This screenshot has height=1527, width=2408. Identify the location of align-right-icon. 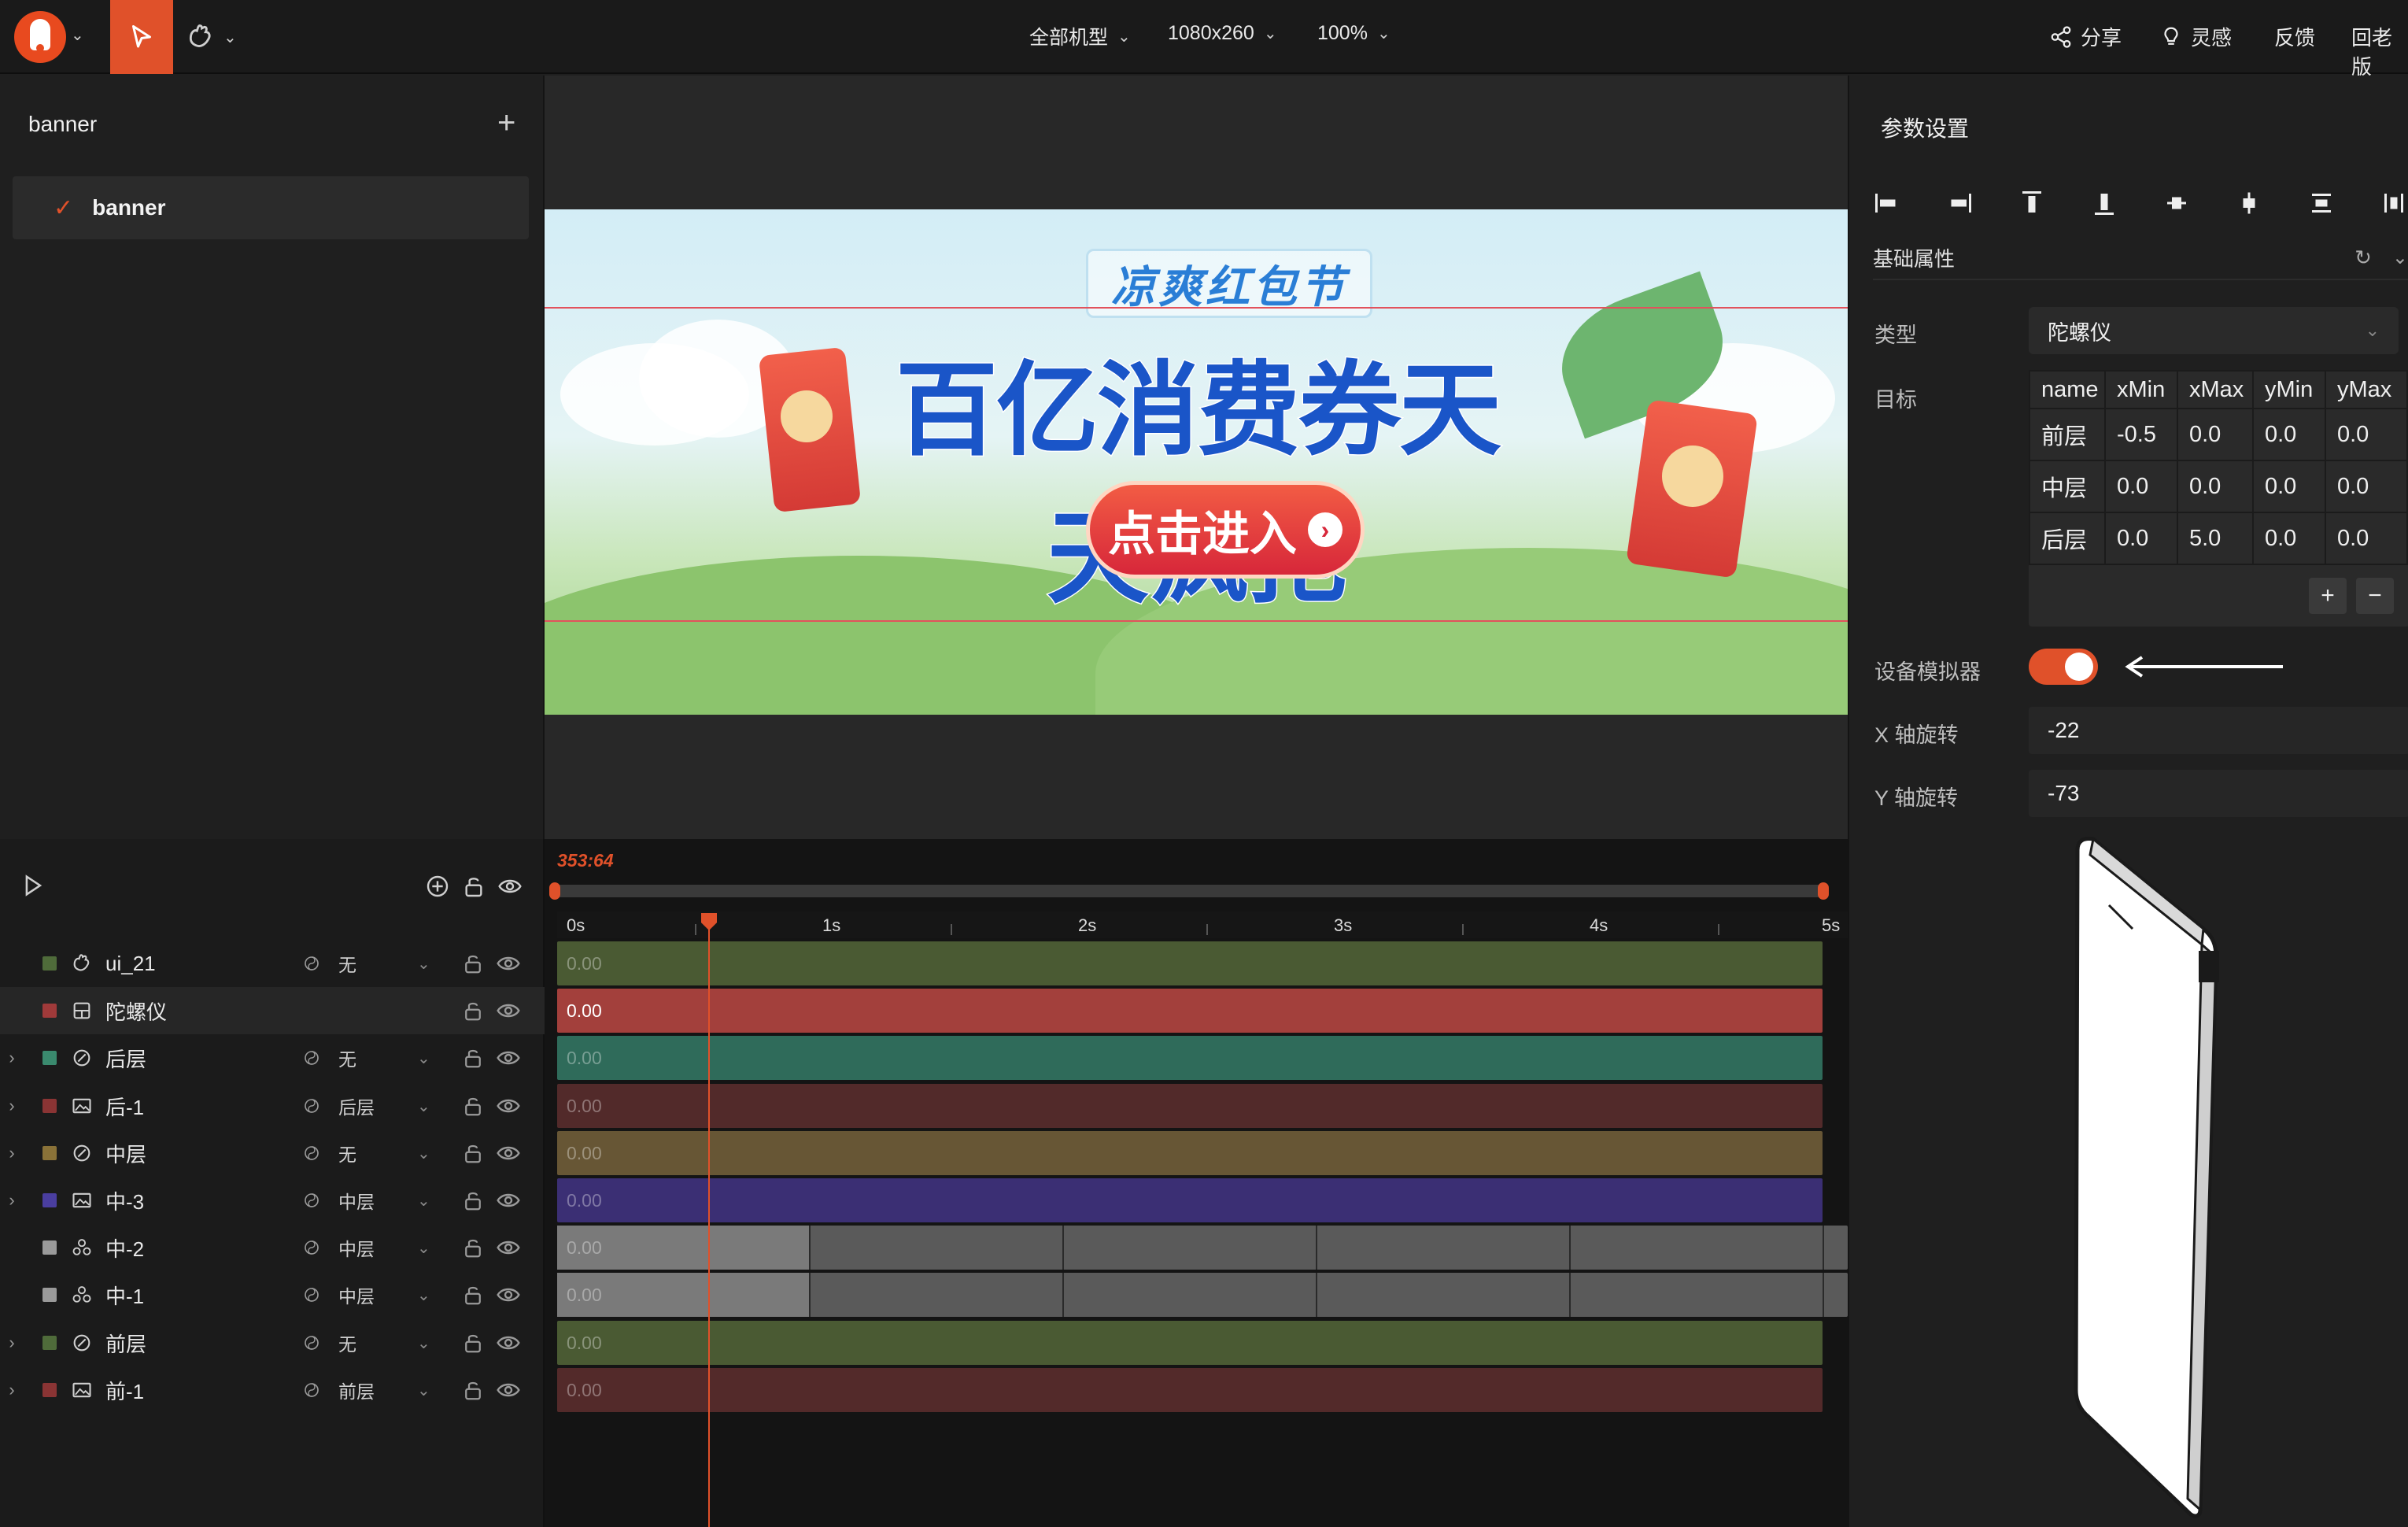
(1959, 203).